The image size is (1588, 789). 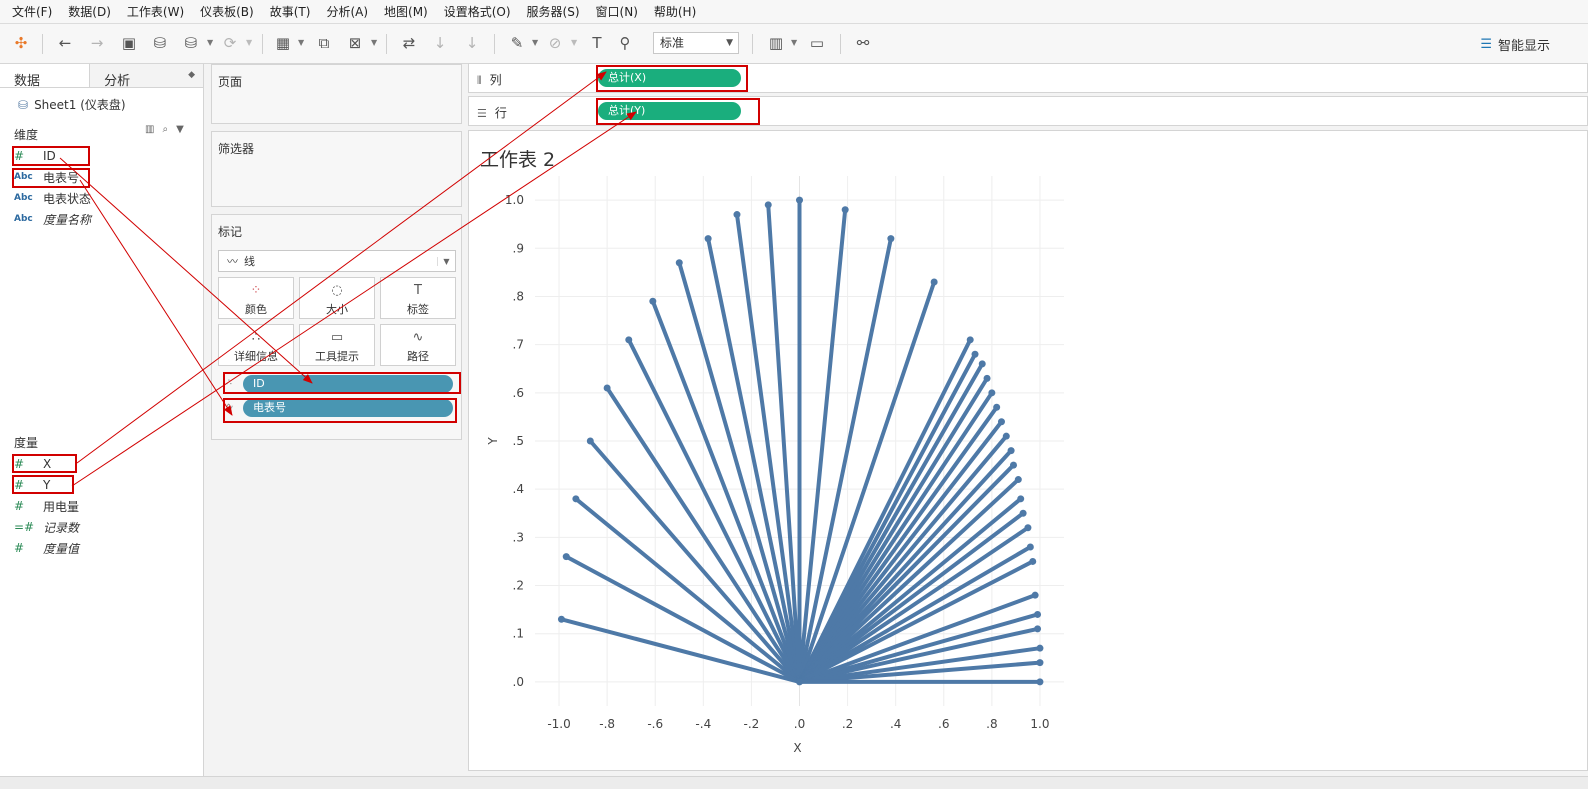 I want to click on color-button: ⁘ 颜色, so click(x=256, y=298).